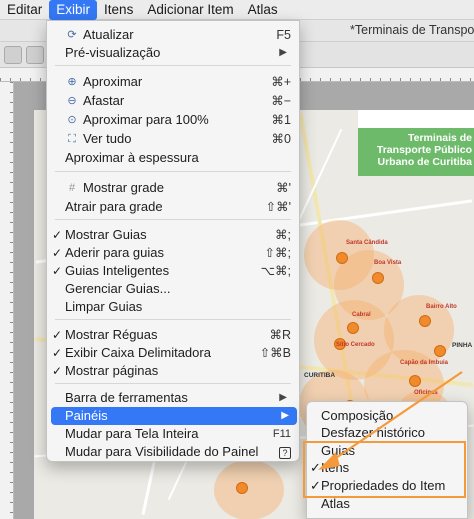 Image resolution: width=474 pixels, height=519 pixels. Describe the element at coordinates (424, 363) in the screenshot. I see `map-label: Capão da Imbuia` at that location.